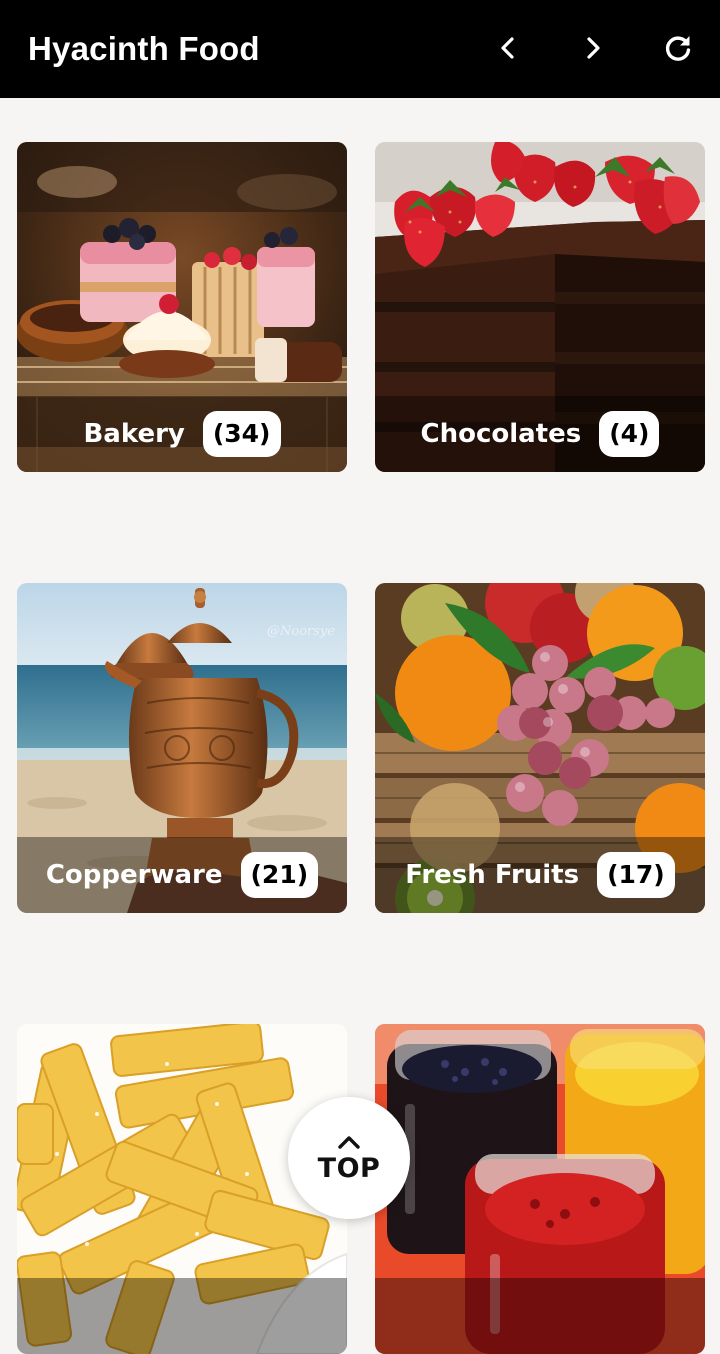 This screenshot has width=720, height=1354. What do you see at coordinates (279, 875) in the screenshot?
I see `category-count-badge: (21)` at bounding box center [279, 875].